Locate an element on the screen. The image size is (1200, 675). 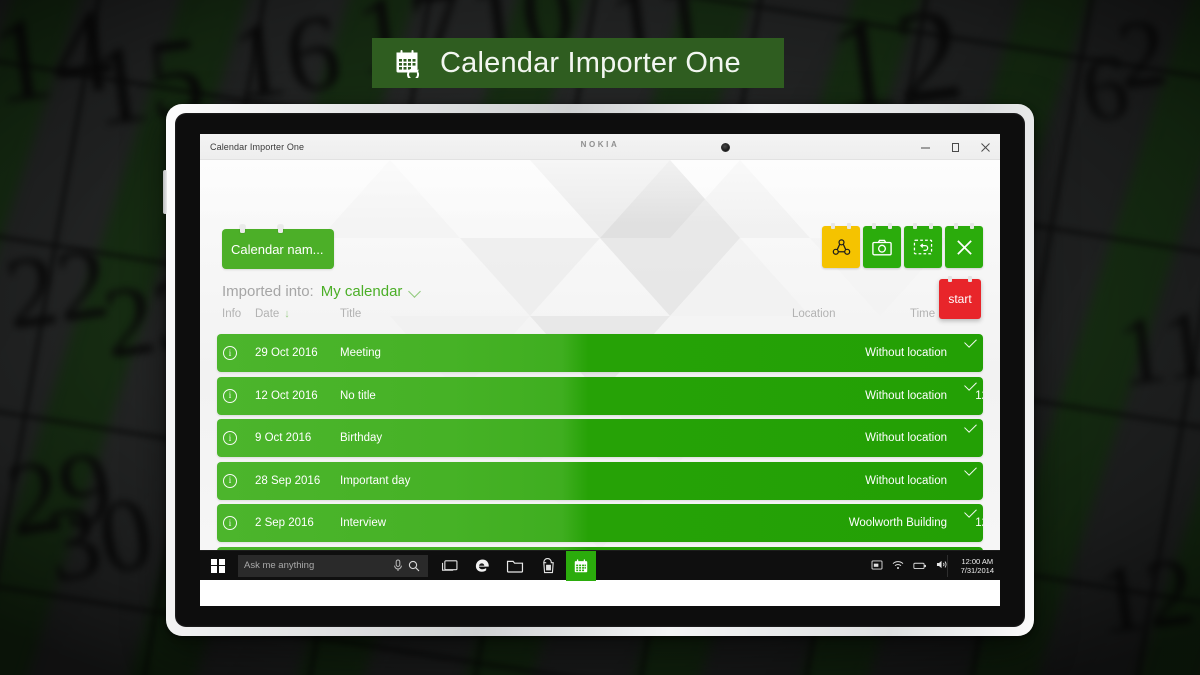
imported-into-row: Imported into: My calendar is located at coordinates (322, 291).